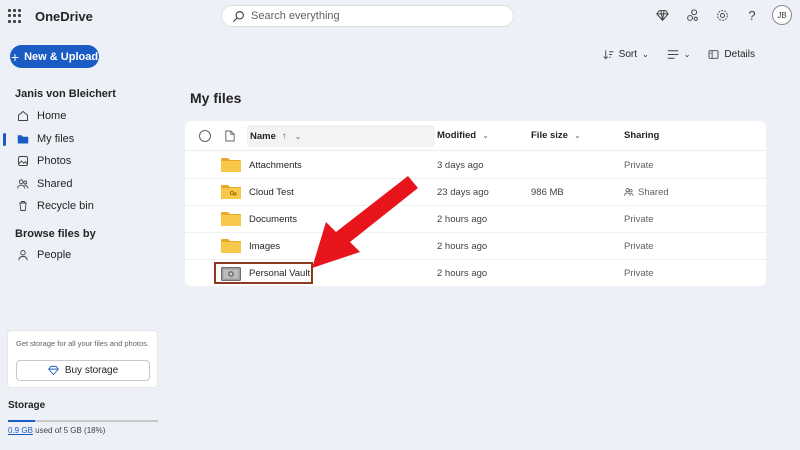  I want to click on column-sharing-label: Sharing, so click(642, 135).